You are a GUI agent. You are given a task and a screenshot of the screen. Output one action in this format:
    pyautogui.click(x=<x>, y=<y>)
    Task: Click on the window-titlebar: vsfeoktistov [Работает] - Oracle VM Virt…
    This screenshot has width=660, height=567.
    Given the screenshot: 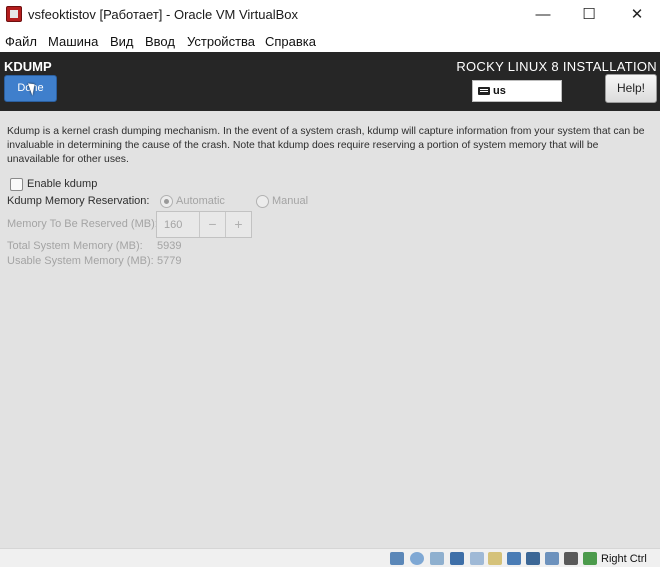 What is the action you would take?
    pyautogui.click(x=330, y=15)
    